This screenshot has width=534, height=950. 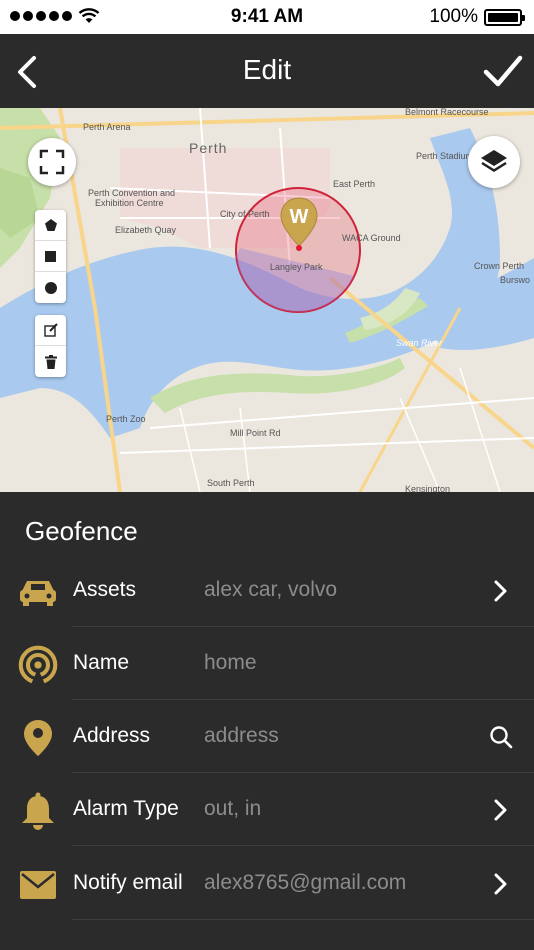 I want to click on search-icon, so click(x=501, y=737).